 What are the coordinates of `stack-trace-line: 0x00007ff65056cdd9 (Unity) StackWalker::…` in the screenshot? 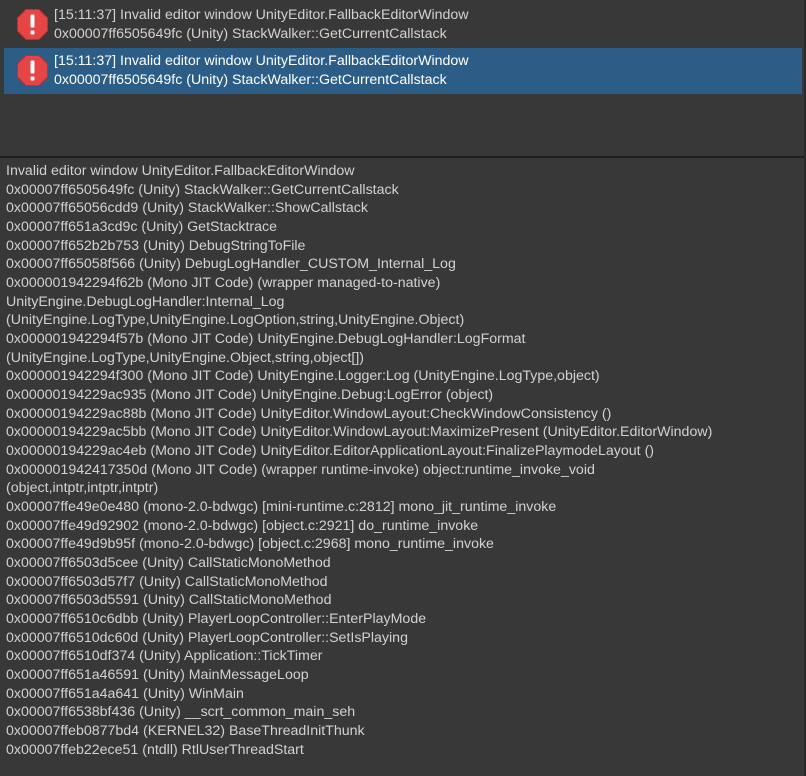 It's located at (187, 208).